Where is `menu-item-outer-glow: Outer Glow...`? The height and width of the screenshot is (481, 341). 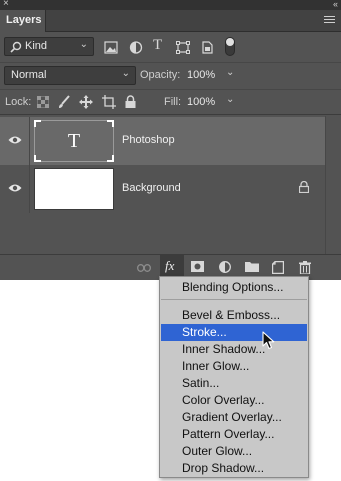
menu-item-outer-glow: Outer Glow... is located at coordinates (234, 451).